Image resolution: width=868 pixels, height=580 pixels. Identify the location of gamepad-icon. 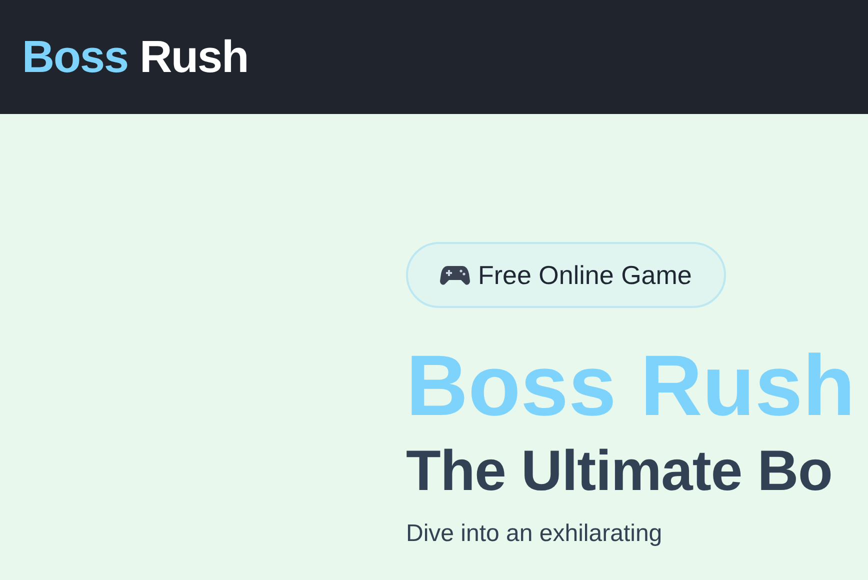
(455, 275).